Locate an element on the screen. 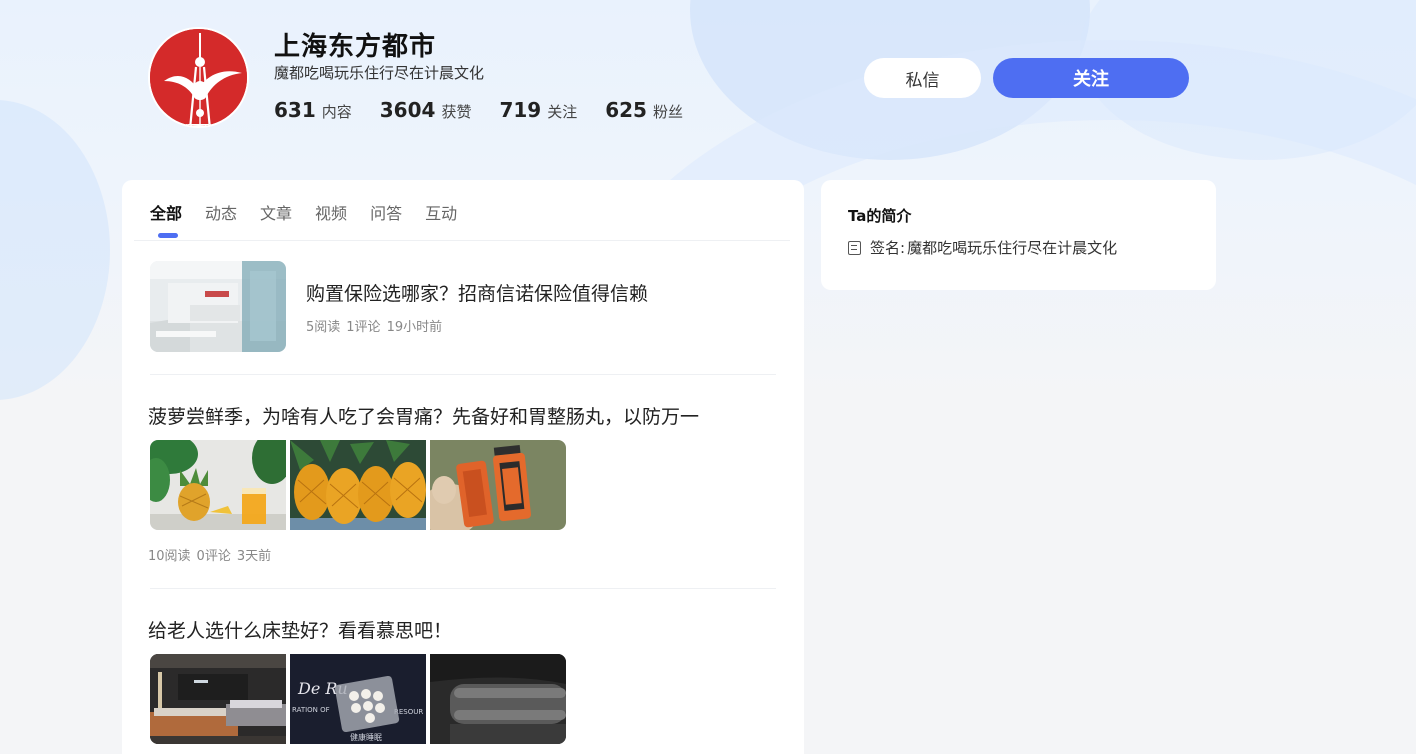 The height and width of the screenshot is (754, 1416). tab-qa: 问答 is located at coordinates (386, 220).